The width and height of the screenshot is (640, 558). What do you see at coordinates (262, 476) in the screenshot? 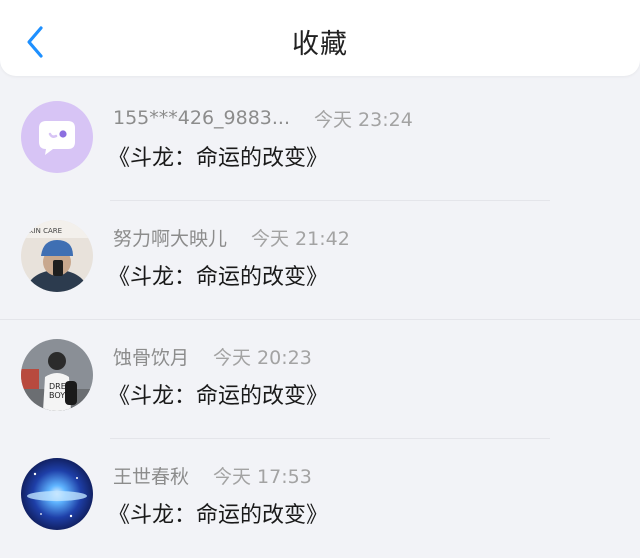
I see `timestamp: 今天 17:53` at bounding box center [262, 476].